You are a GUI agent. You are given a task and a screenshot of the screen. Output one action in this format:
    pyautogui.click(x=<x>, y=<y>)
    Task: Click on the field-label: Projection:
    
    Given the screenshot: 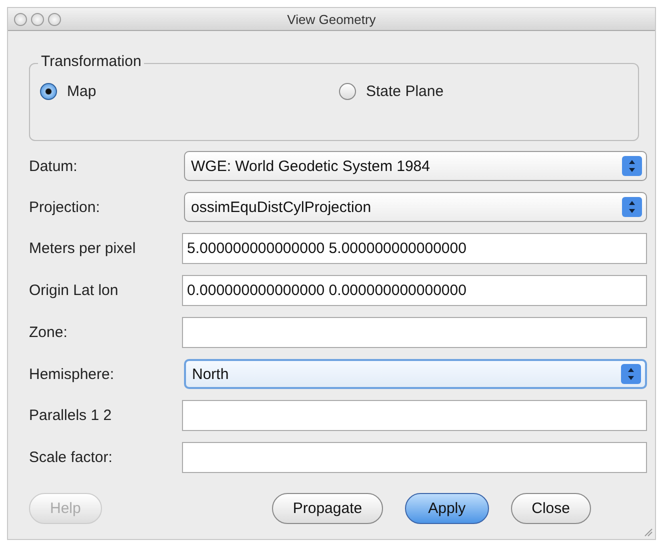 What is the action you would take?
    pyautogui.click(x=64, y=207)
    